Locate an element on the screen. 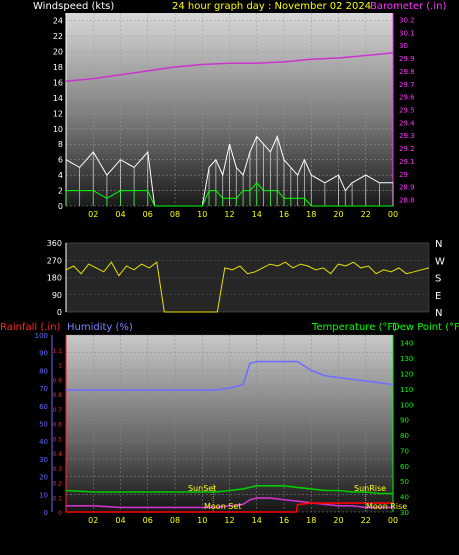 The width and height of the screenshot is (459, 555). wind-y-tick-label: 16 is located at coordinates (58, 82).